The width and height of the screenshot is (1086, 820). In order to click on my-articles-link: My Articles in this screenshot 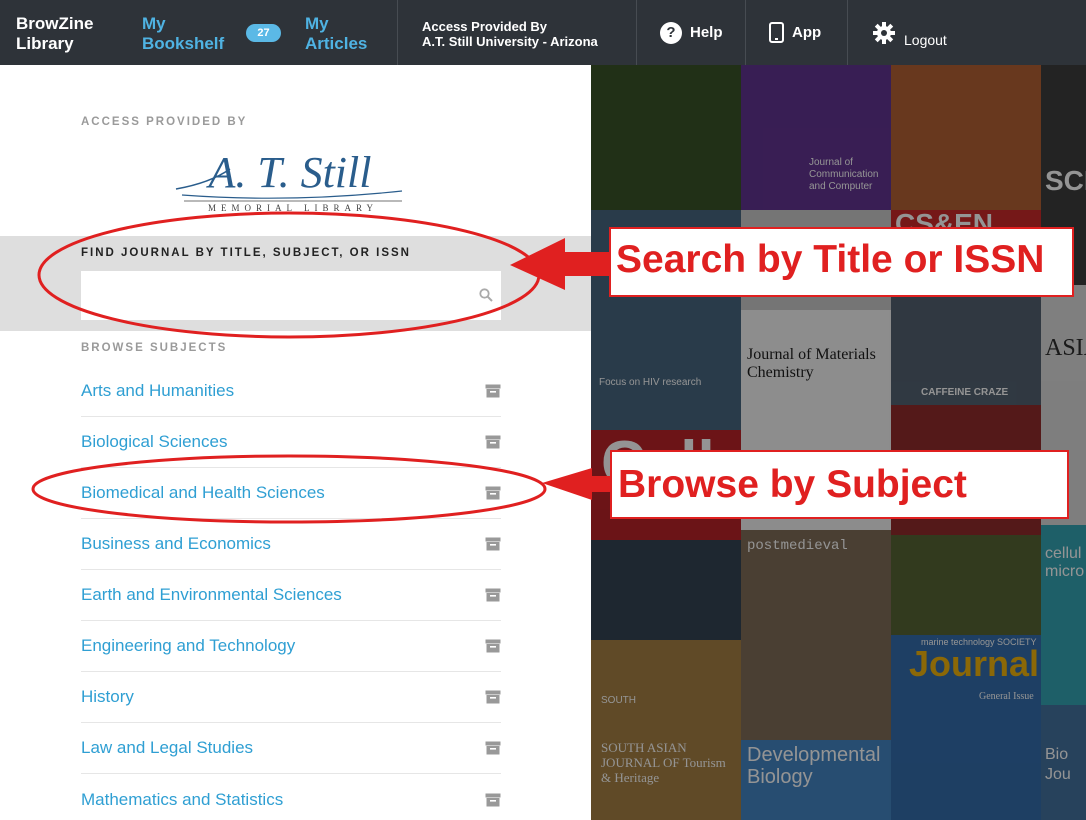, I will do `click(336, 34)`.